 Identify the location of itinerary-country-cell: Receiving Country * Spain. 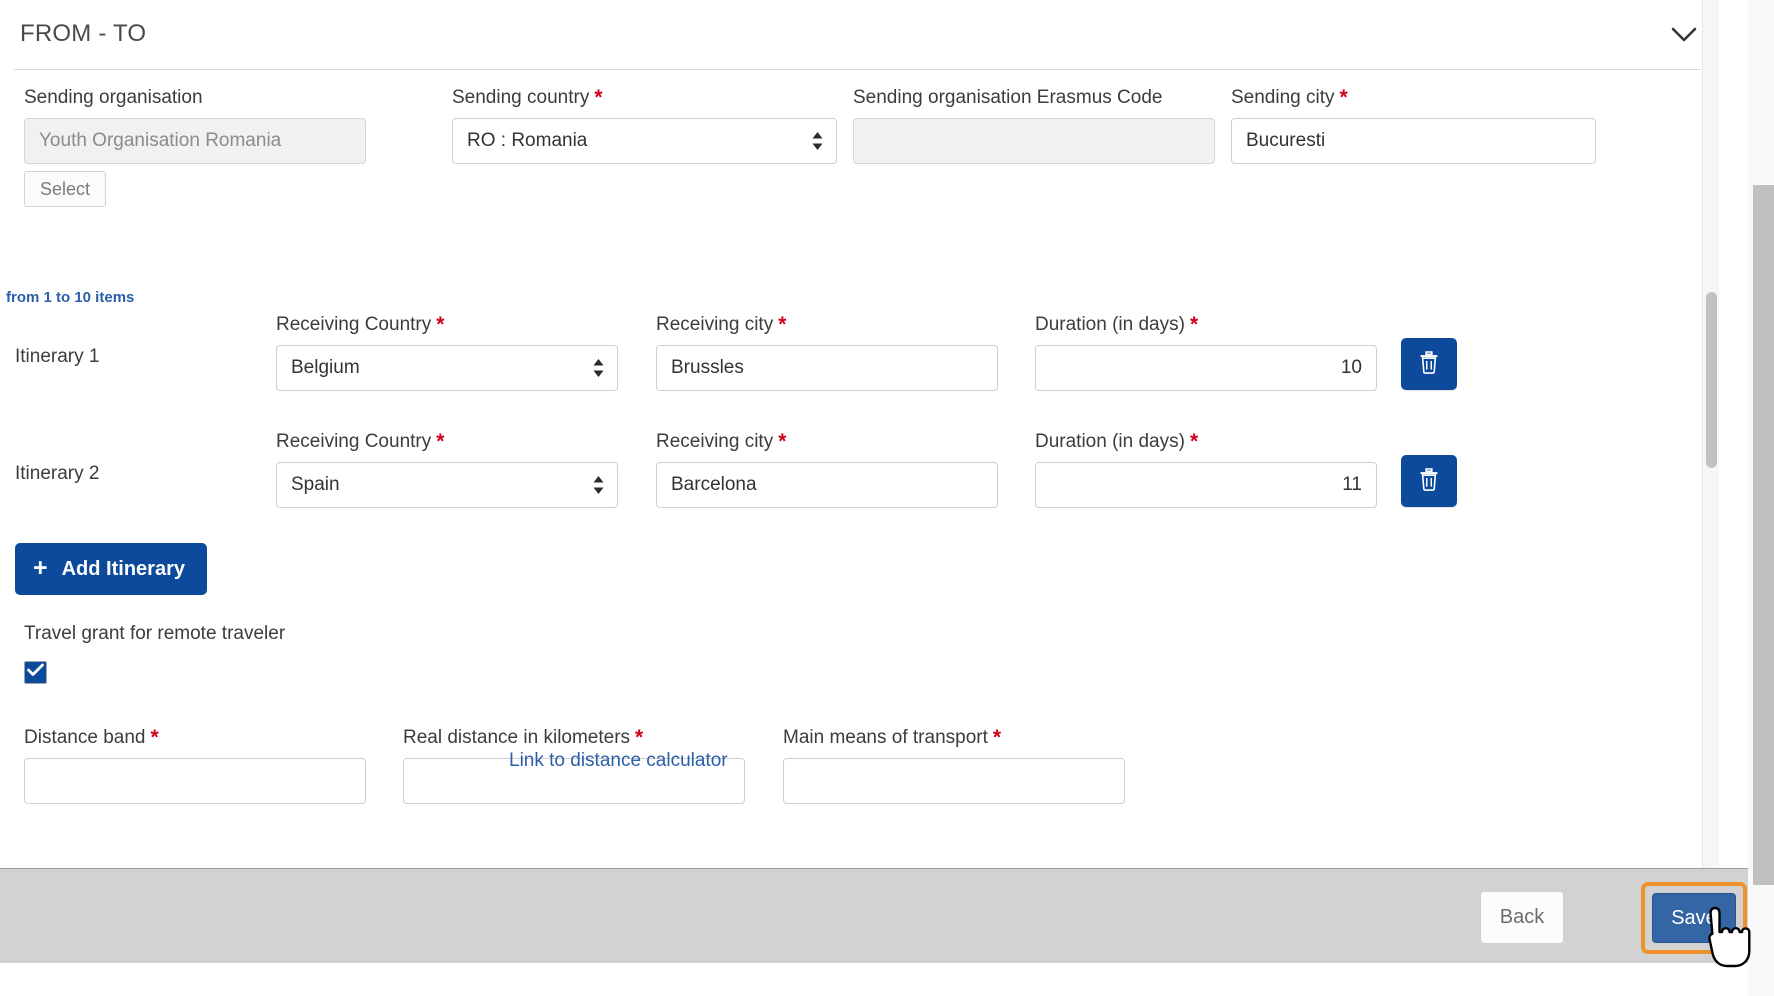
(447, 469).